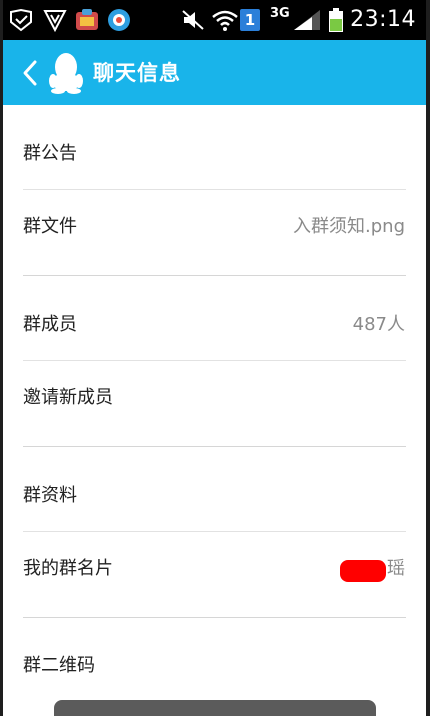 This screenshot has width=430, height=716. What do you see at coordinates (50, 153) in the screenshot?
I see `row-label: 群公告` at bounding box center [50, 153].